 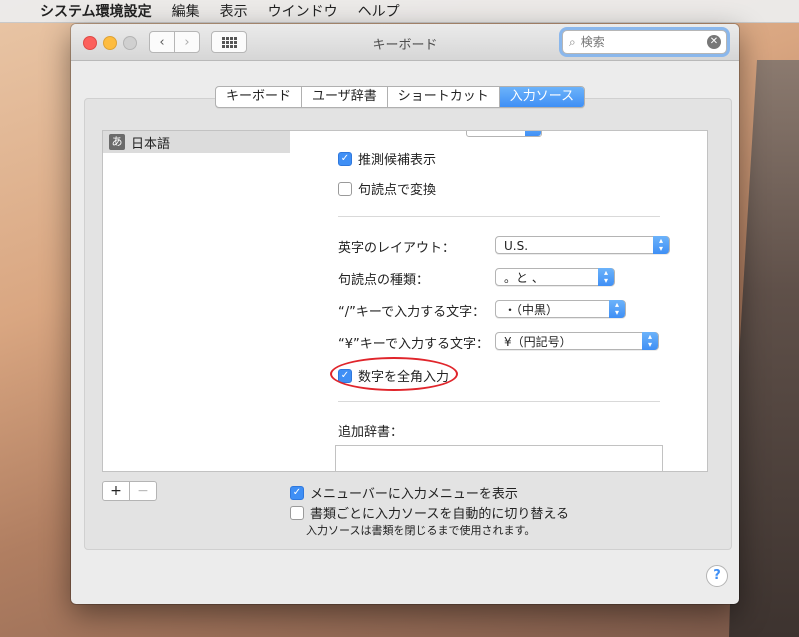 I want to click on search-field: ⌕ ✕, so click(x=644, y=42).